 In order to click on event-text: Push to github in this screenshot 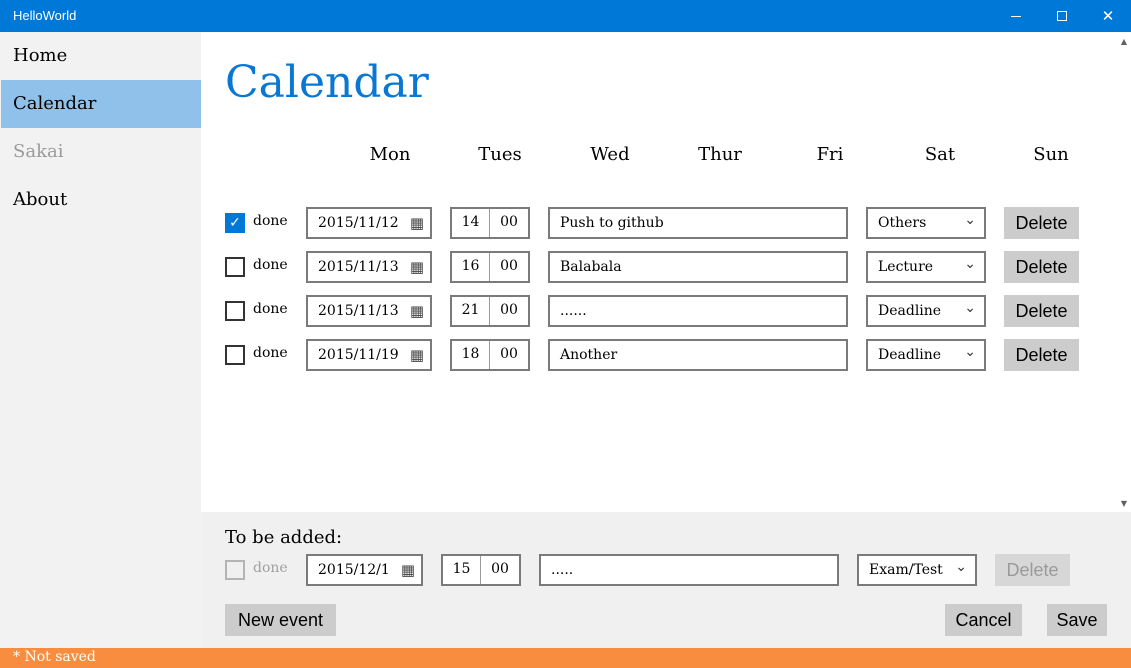, I will do `click(612, 223)`.